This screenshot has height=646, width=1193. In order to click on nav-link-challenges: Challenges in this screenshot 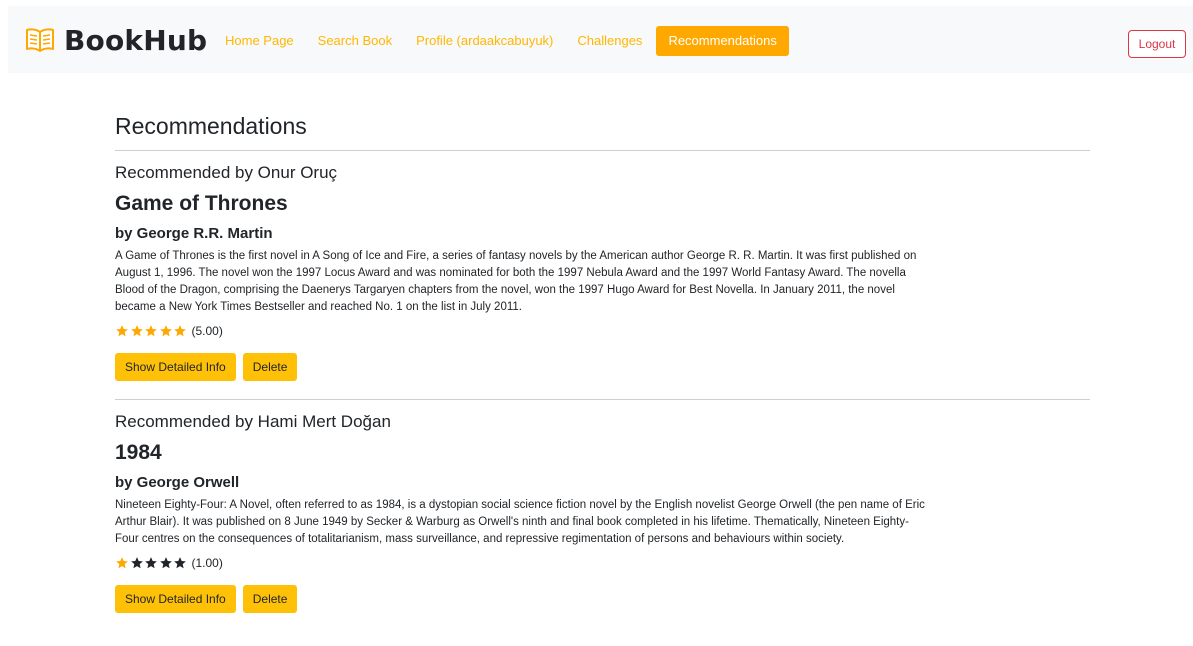, I will do `click(609, 41)`.